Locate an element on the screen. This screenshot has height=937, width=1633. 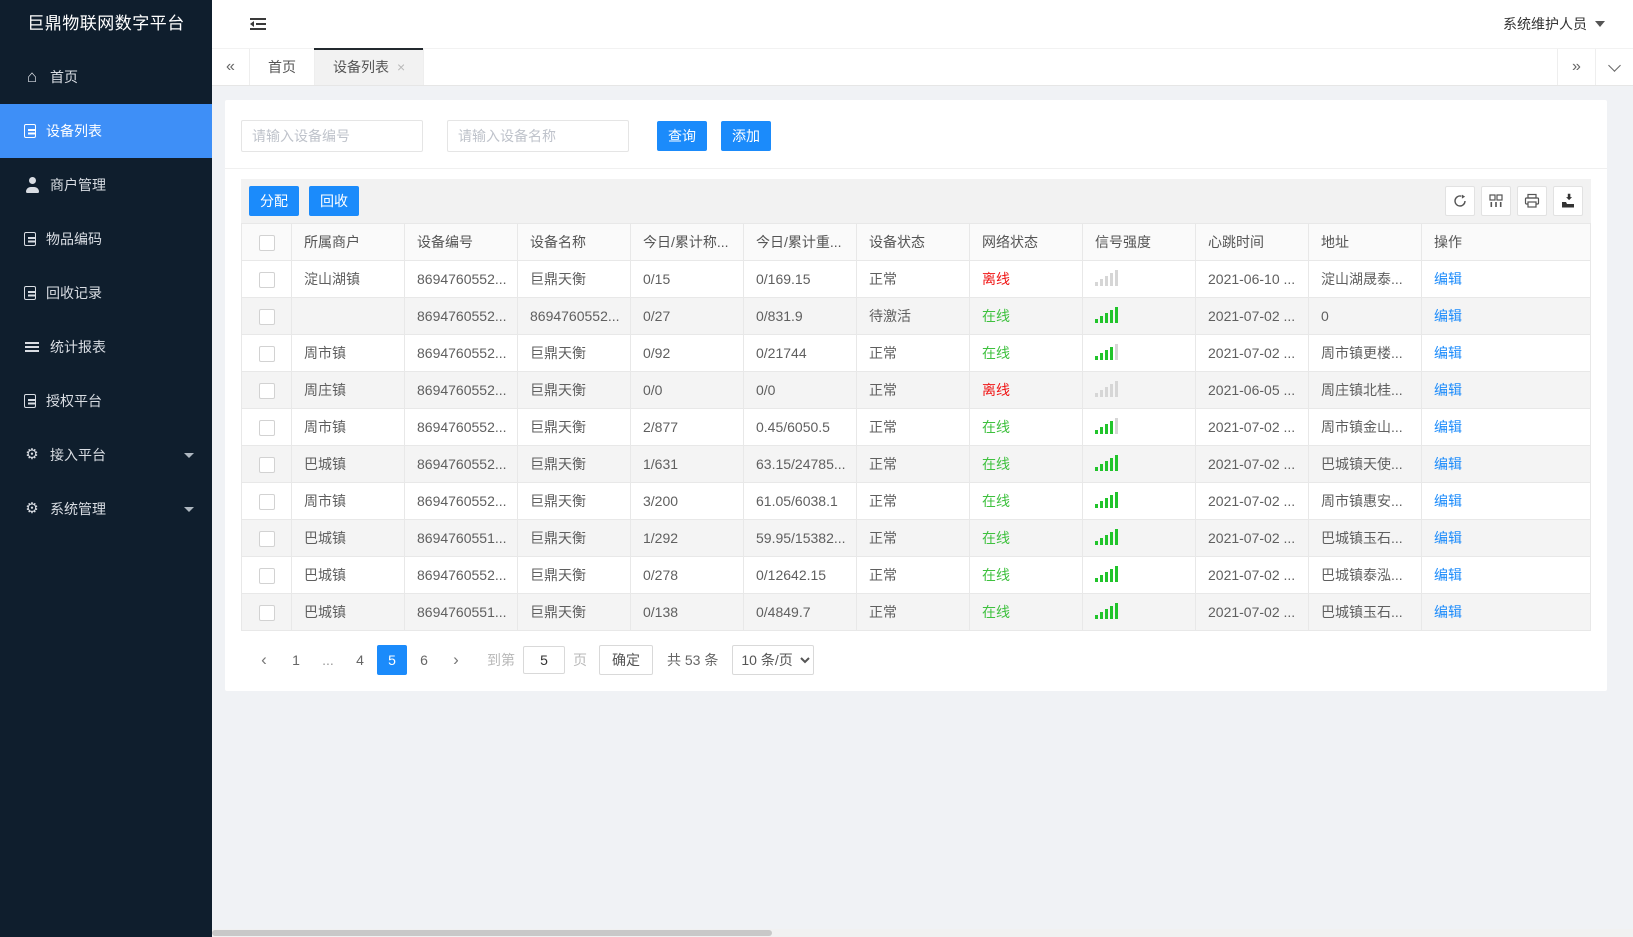
user-menu: 系统维护人员 is located at coordinates (1554, 24).